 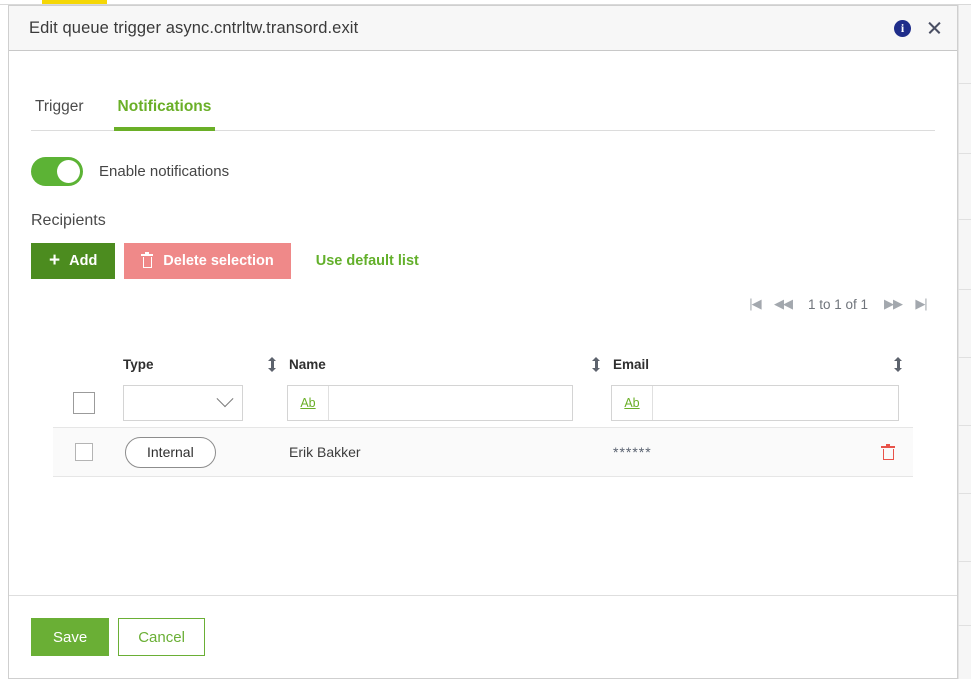 I want to click on chevron-down-icon, so click(x=225, y=399).